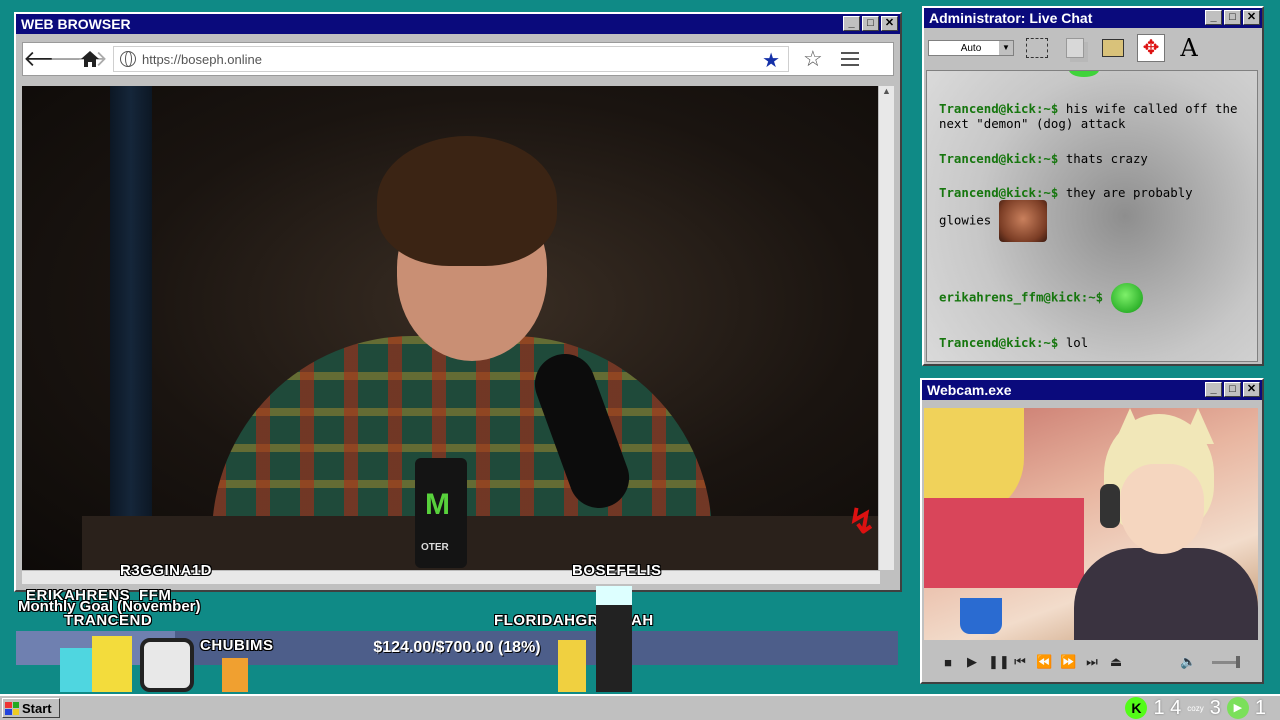  I want to click on cozy-label: cozy, so click(1195, 708).